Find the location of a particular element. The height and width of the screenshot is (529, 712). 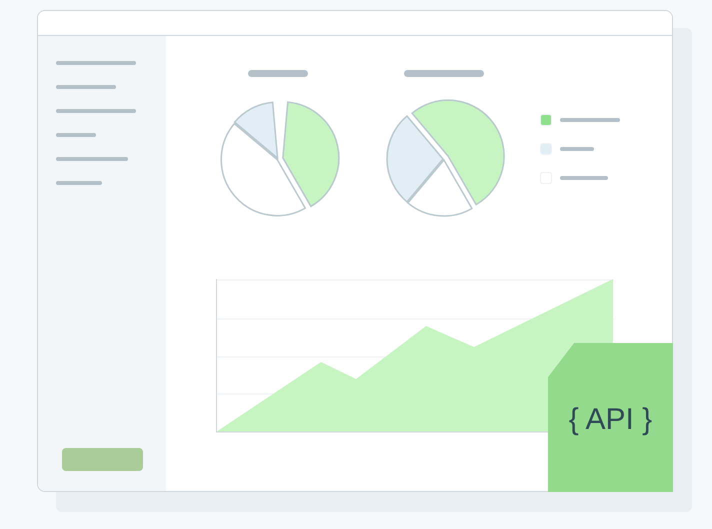

sidebar-button is located at coordinates (102, 459).